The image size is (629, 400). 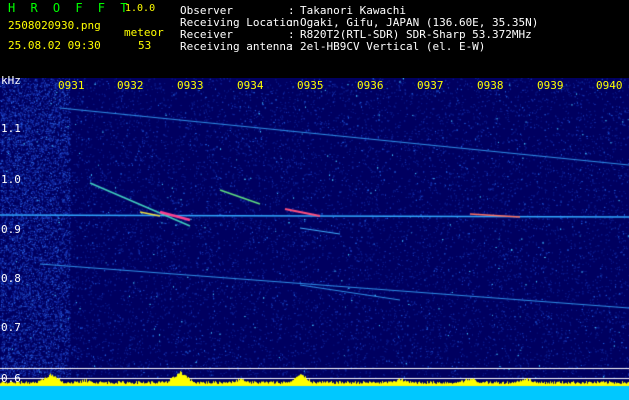 I want to click on app-title: H R O F F T, so click(x=70, y=8).